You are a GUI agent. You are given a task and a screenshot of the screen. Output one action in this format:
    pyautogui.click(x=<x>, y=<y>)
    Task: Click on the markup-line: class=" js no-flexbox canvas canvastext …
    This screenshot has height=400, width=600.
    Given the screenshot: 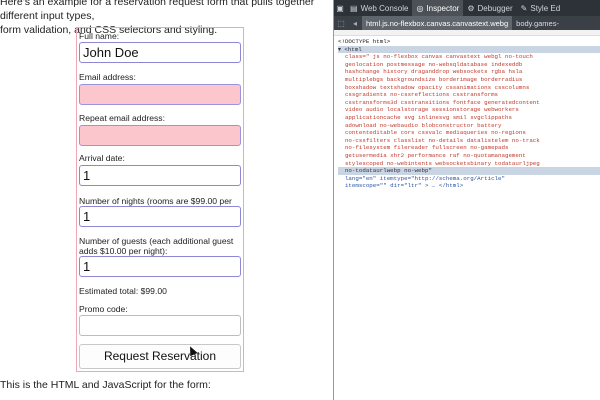 What is the action you would take?
    pyautogui.click(x=469, y=57)
    